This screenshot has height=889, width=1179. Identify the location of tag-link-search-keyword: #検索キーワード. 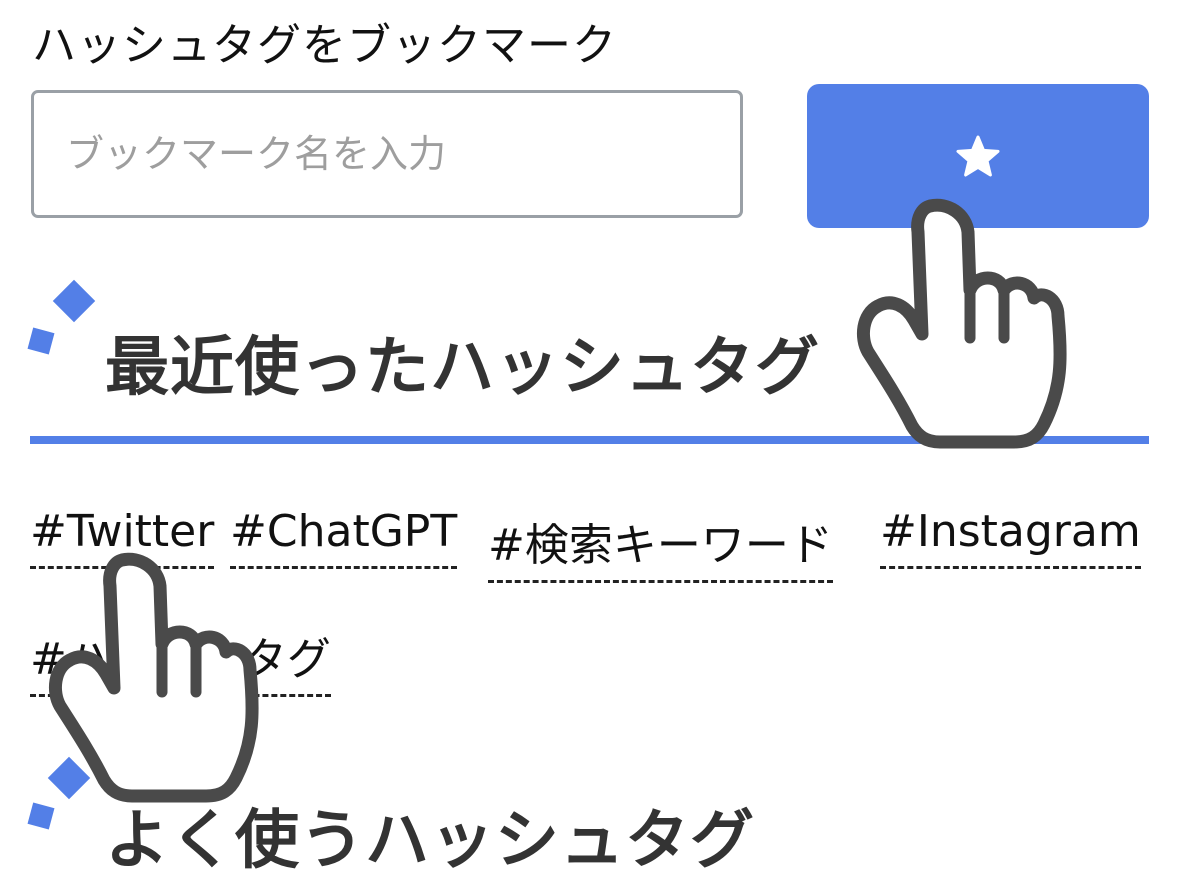
(660, 550).